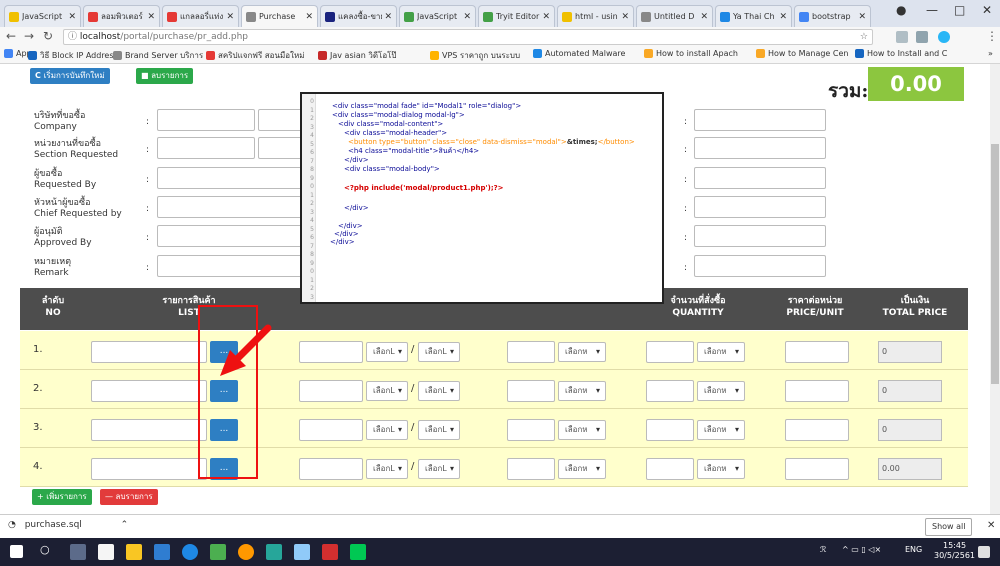  I want to click on clock: 15:45 30/5/2561, so click(954, 551).